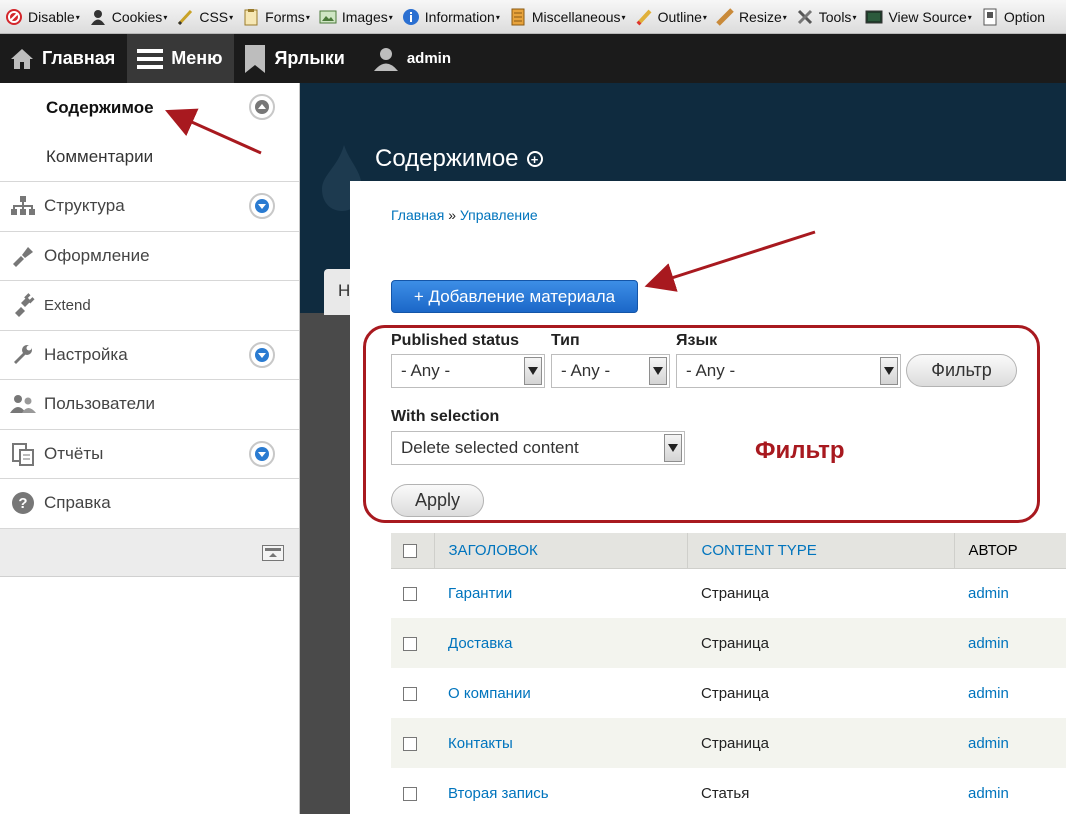  What do you see at coordinates (149, 355) in the screenshot?
I see `tray-item-config: Настройка` at bounding box center [149, 355].